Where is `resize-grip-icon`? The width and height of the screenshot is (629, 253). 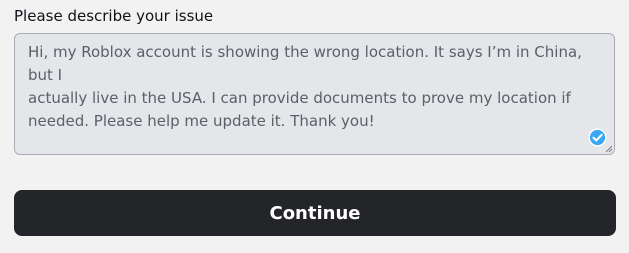
resize-grip-icon is located at coordinates (609, 149).